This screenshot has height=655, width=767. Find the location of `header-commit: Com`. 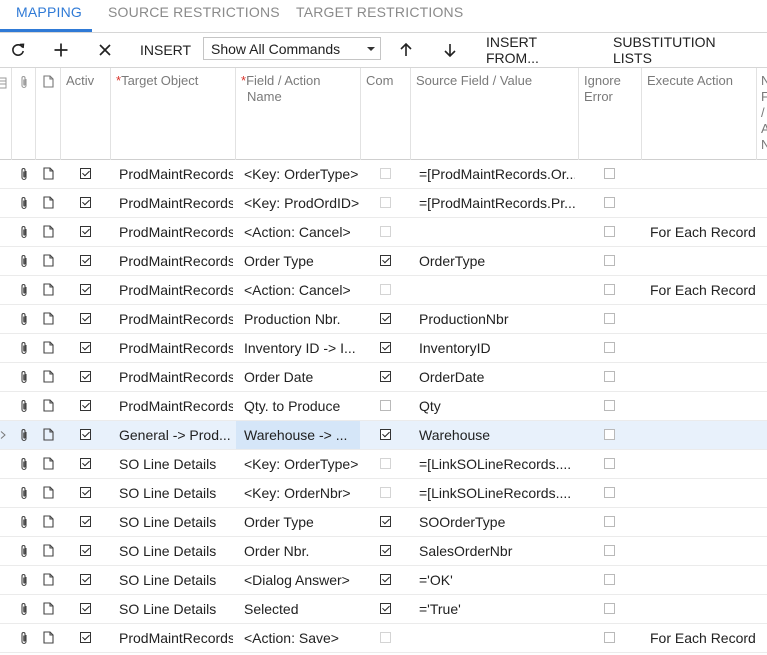

header-commit: Com is located at coordinates (385, 114).